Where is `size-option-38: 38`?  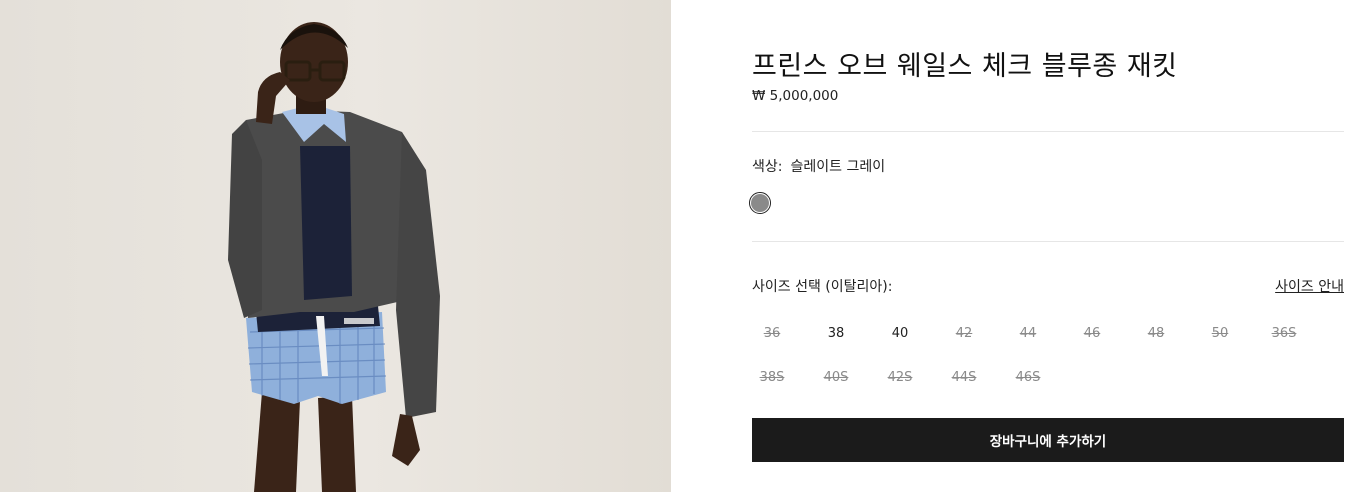 size-option-38: 38 is located at coordinates (836, 334).